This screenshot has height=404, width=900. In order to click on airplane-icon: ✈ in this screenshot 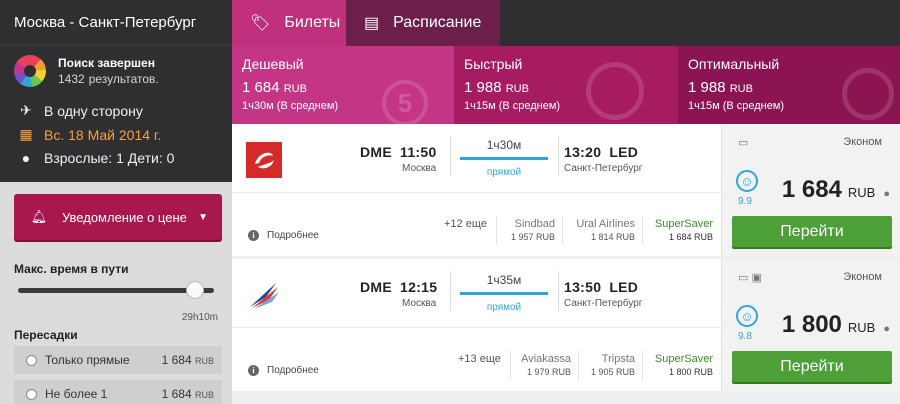, I will do `click(26, 110)`.